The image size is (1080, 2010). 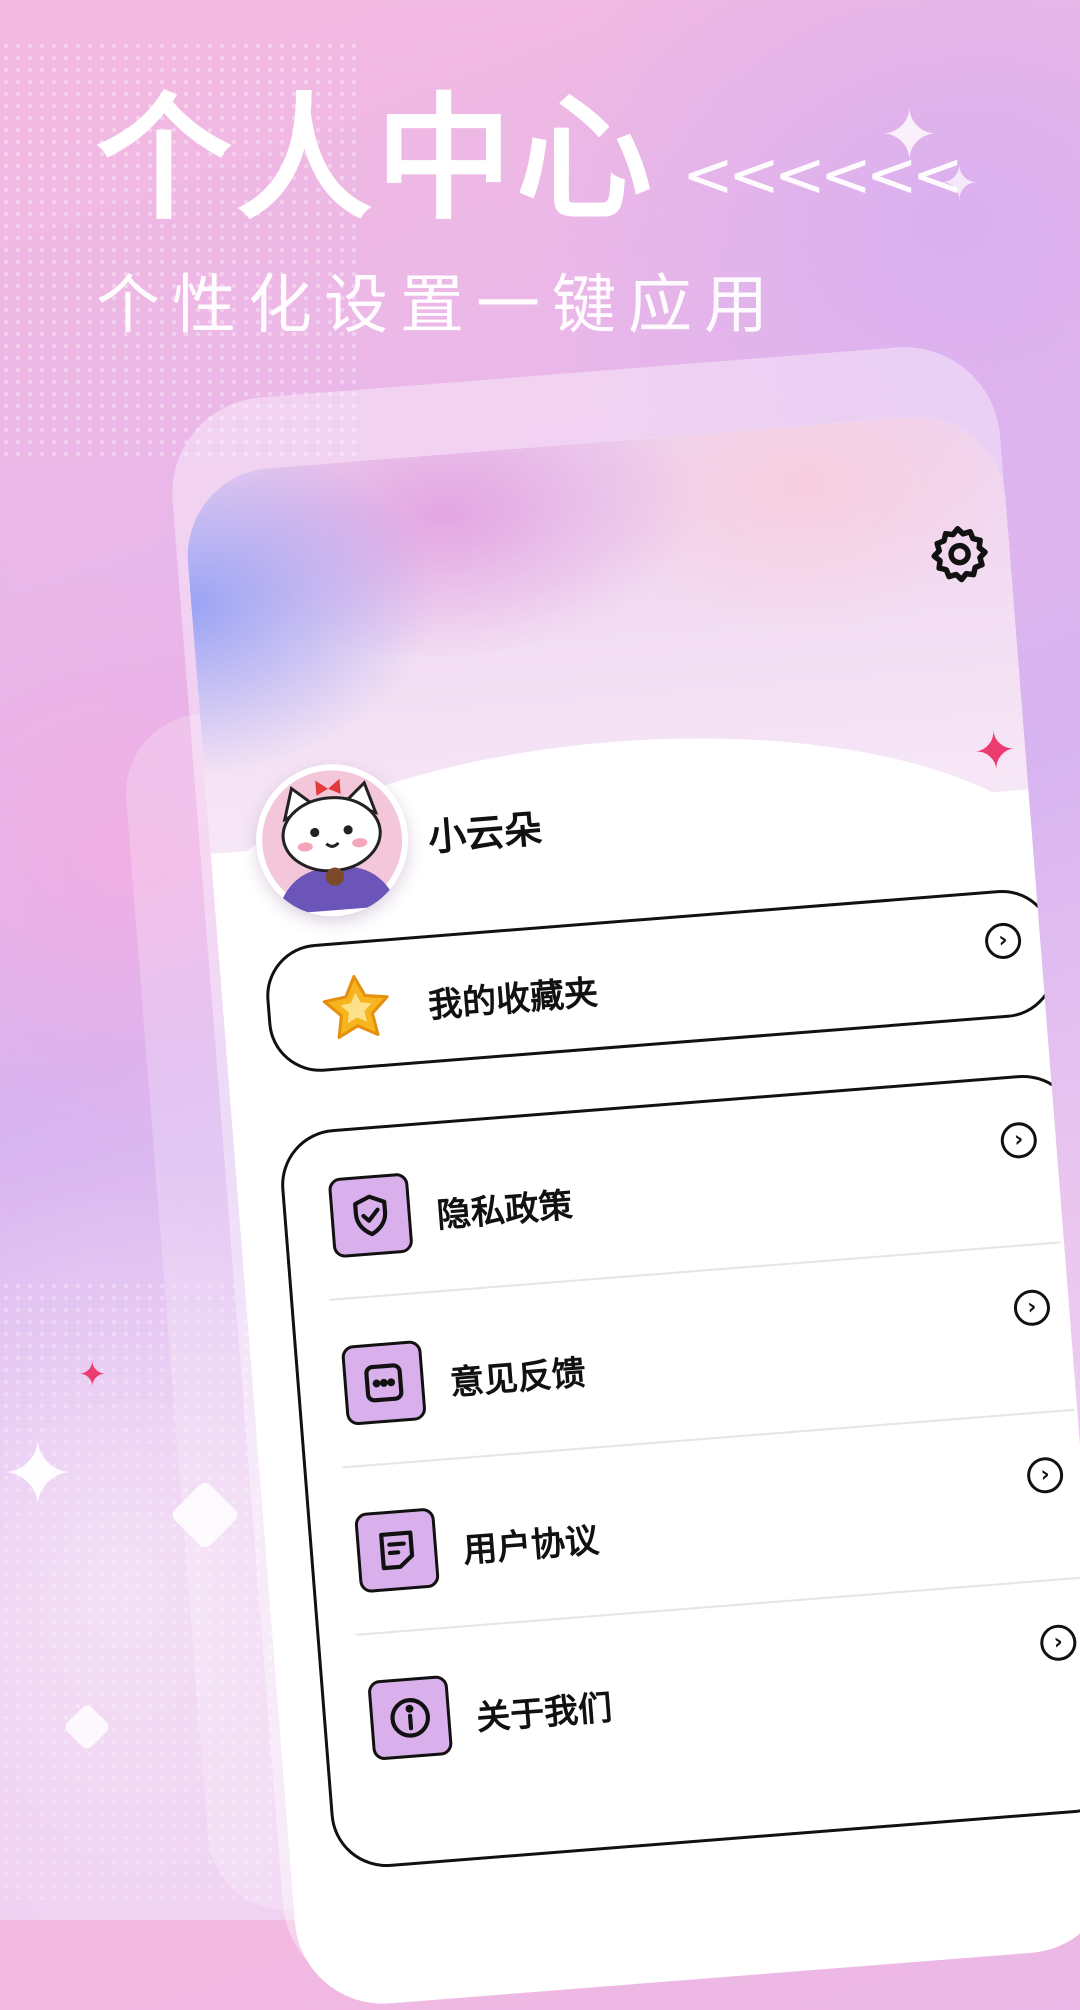 I want to click on username: 小云朵, so click(x=485, y=833).